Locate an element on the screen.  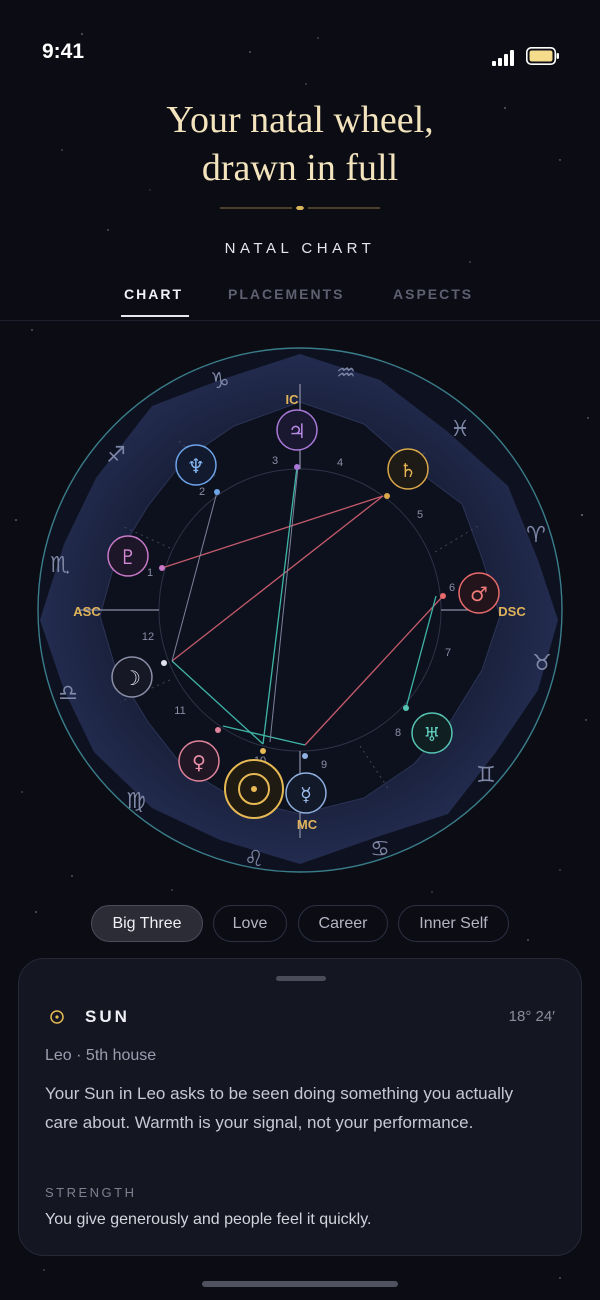
filter-career: Career is located at coordinates (343, 923).